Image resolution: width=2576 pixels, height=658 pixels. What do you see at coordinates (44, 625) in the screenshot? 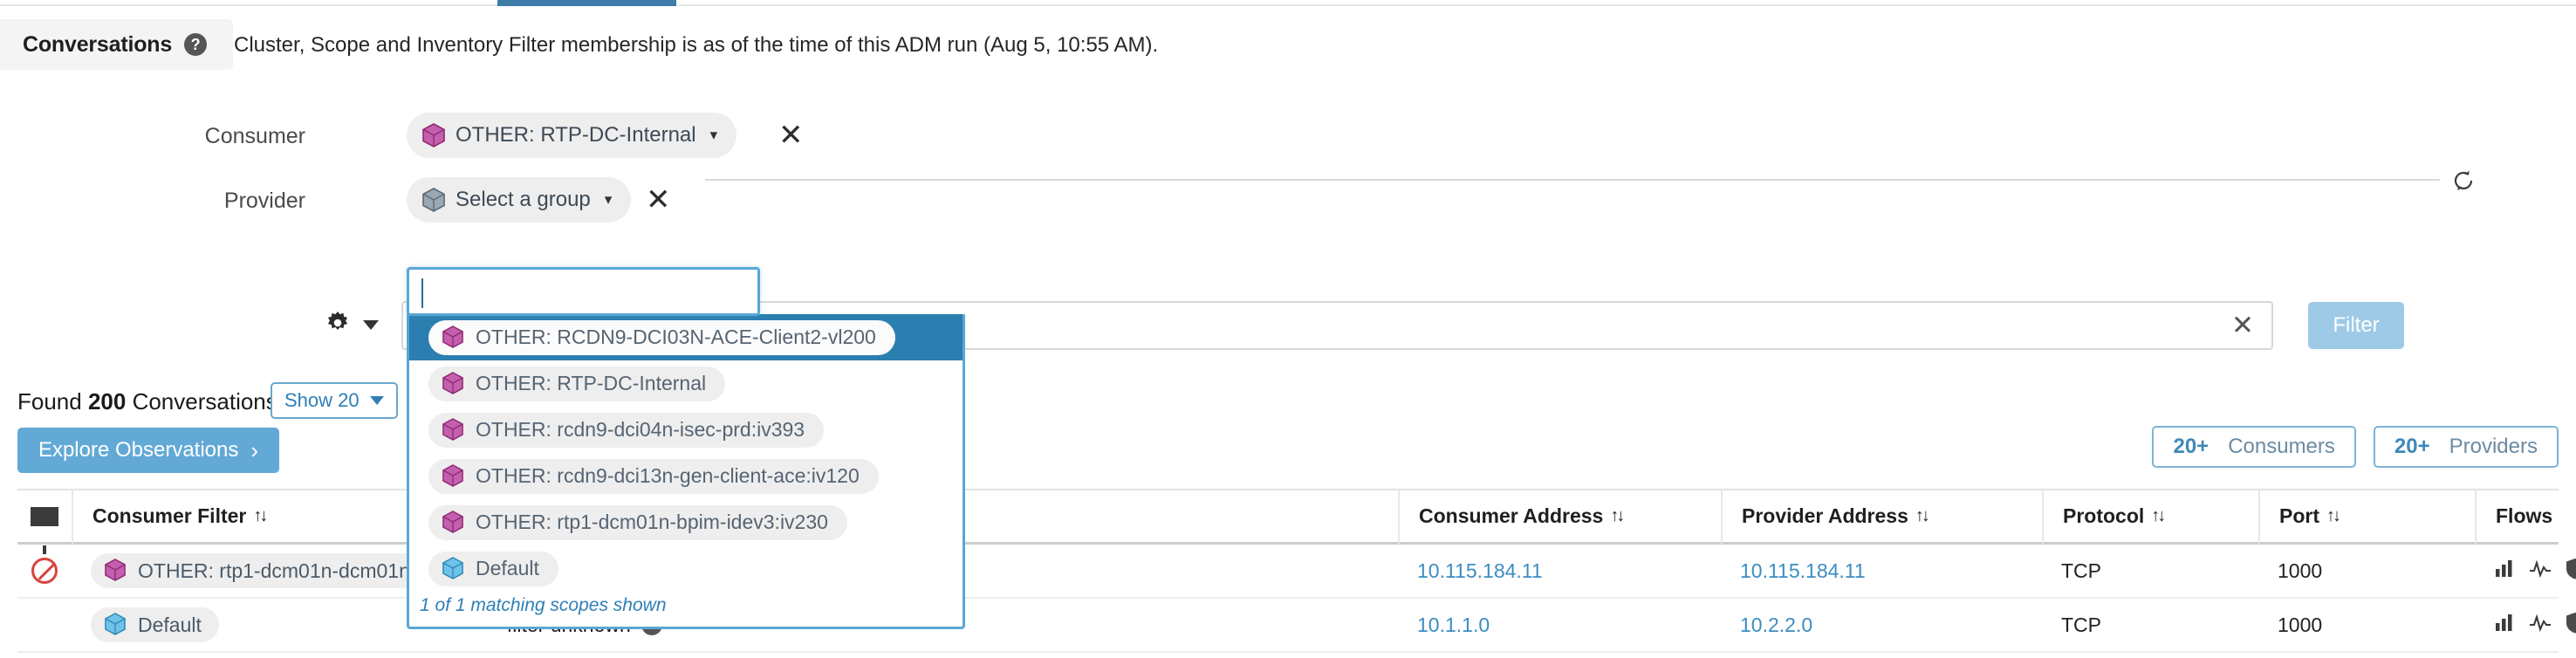
I see `row-status-cell` at bounding box center [44, 625].